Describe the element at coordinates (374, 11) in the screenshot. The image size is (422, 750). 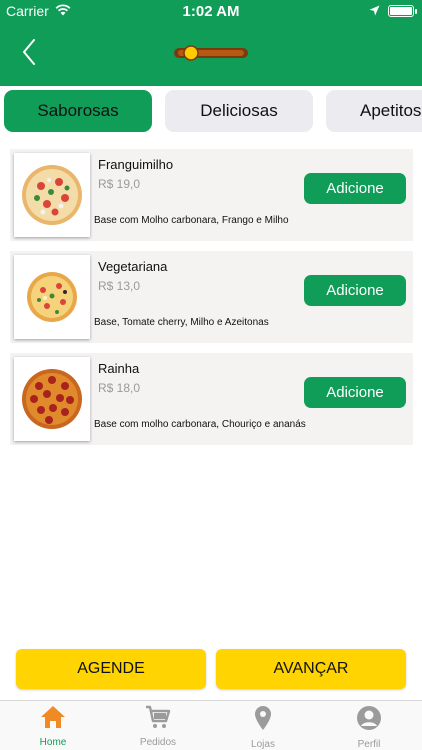
I see `location-arrow-icon` at that location.